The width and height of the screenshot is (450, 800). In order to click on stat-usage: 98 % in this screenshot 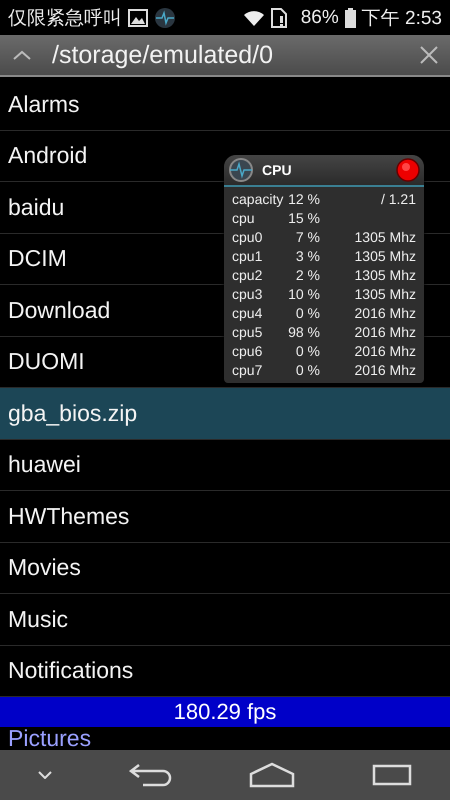, I will do `click(304, 332)`.